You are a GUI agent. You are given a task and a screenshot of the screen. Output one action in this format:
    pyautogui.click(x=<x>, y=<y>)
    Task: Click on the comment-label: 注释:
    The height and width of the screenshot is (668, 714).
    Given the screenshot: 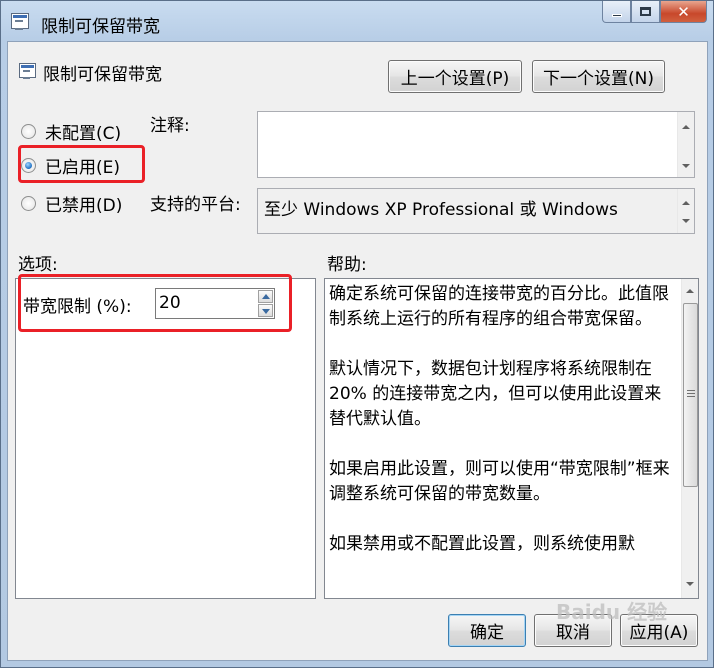 What is the action you would take?
    pyautogui.click(x=170, y=126)
    